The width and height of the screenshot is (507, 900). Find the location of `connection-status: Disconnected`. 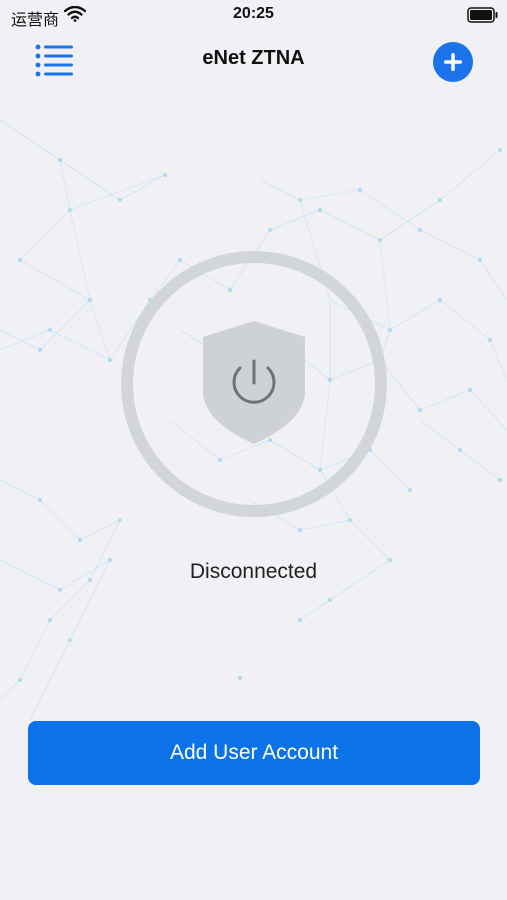

connection-status: Disconnected is located at coordinates (253, 571).